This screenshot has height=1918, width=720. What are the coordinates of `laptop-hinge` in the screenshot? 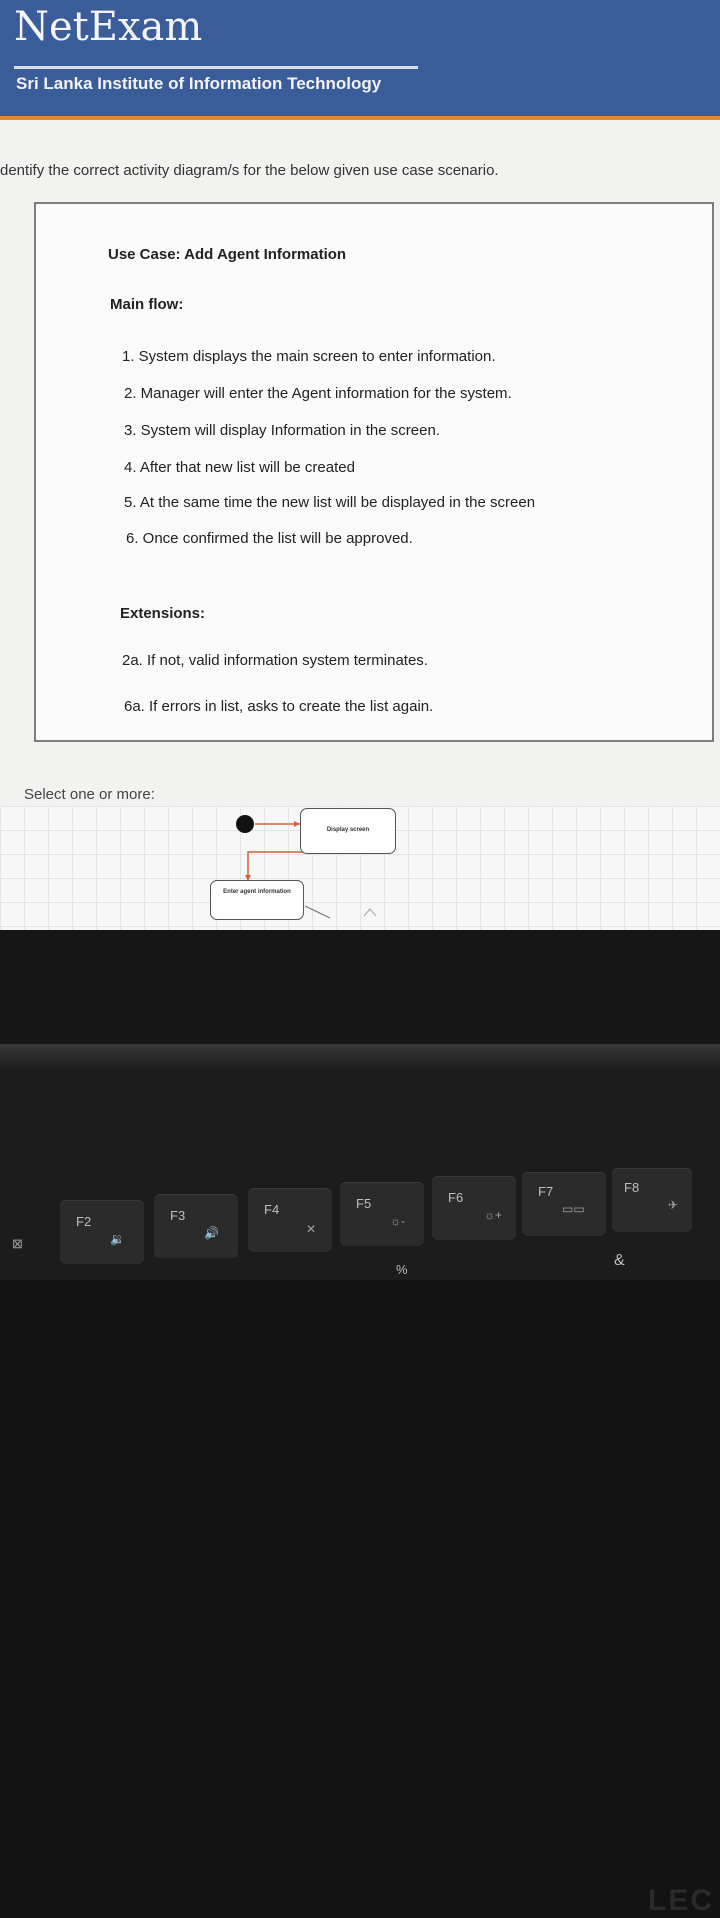 It's located at (360, 1057).